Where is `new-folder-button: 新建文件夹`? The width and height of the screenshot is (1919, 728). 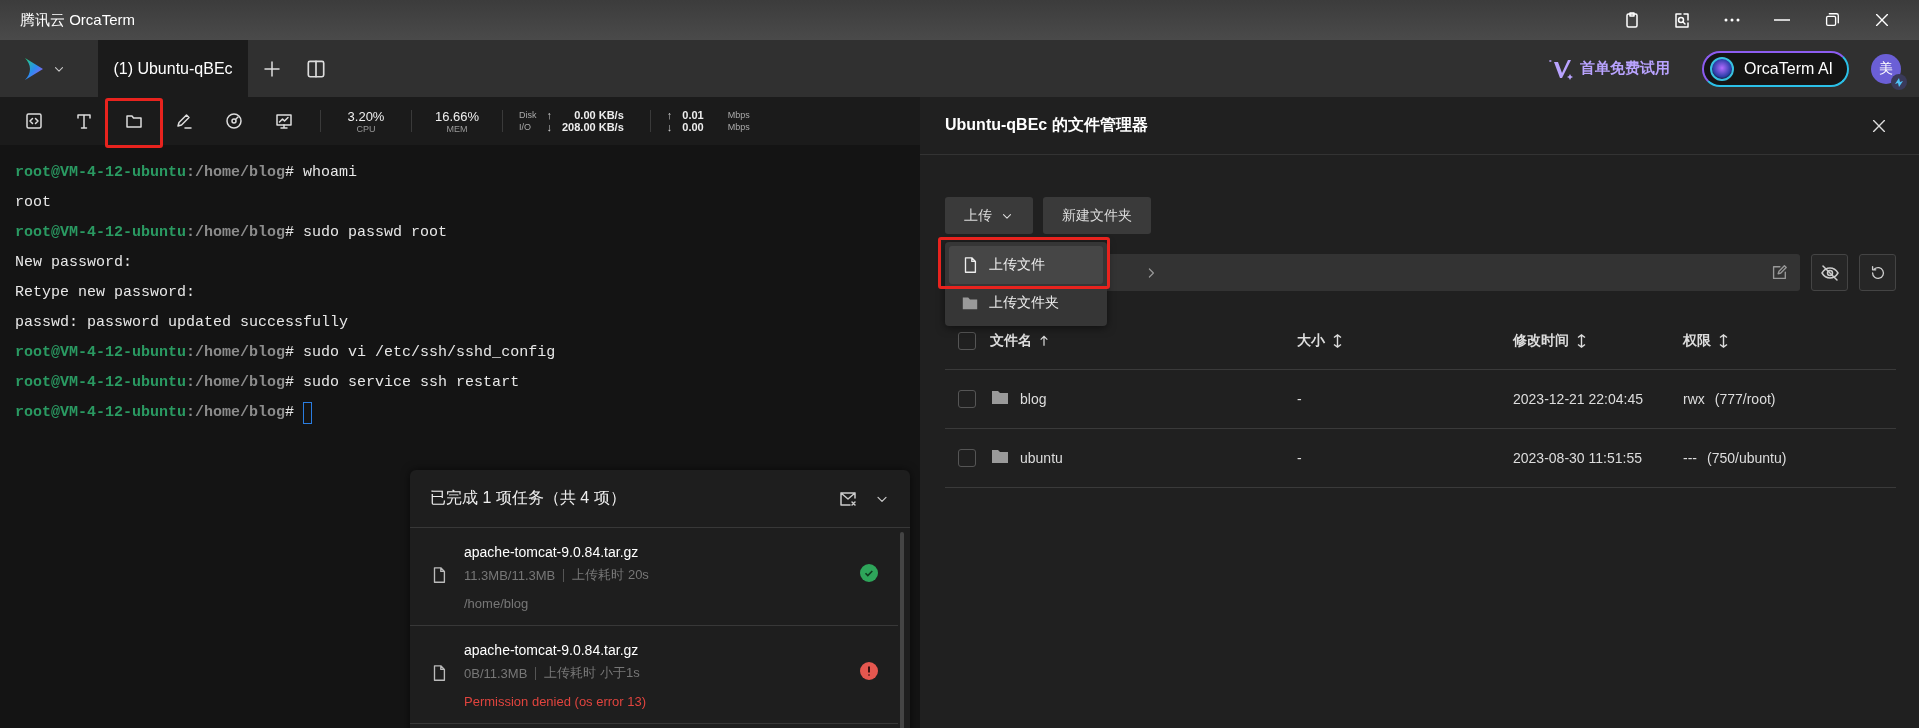 new-folder-button: 新建文件夹 is located at coordinates (1097, 215).